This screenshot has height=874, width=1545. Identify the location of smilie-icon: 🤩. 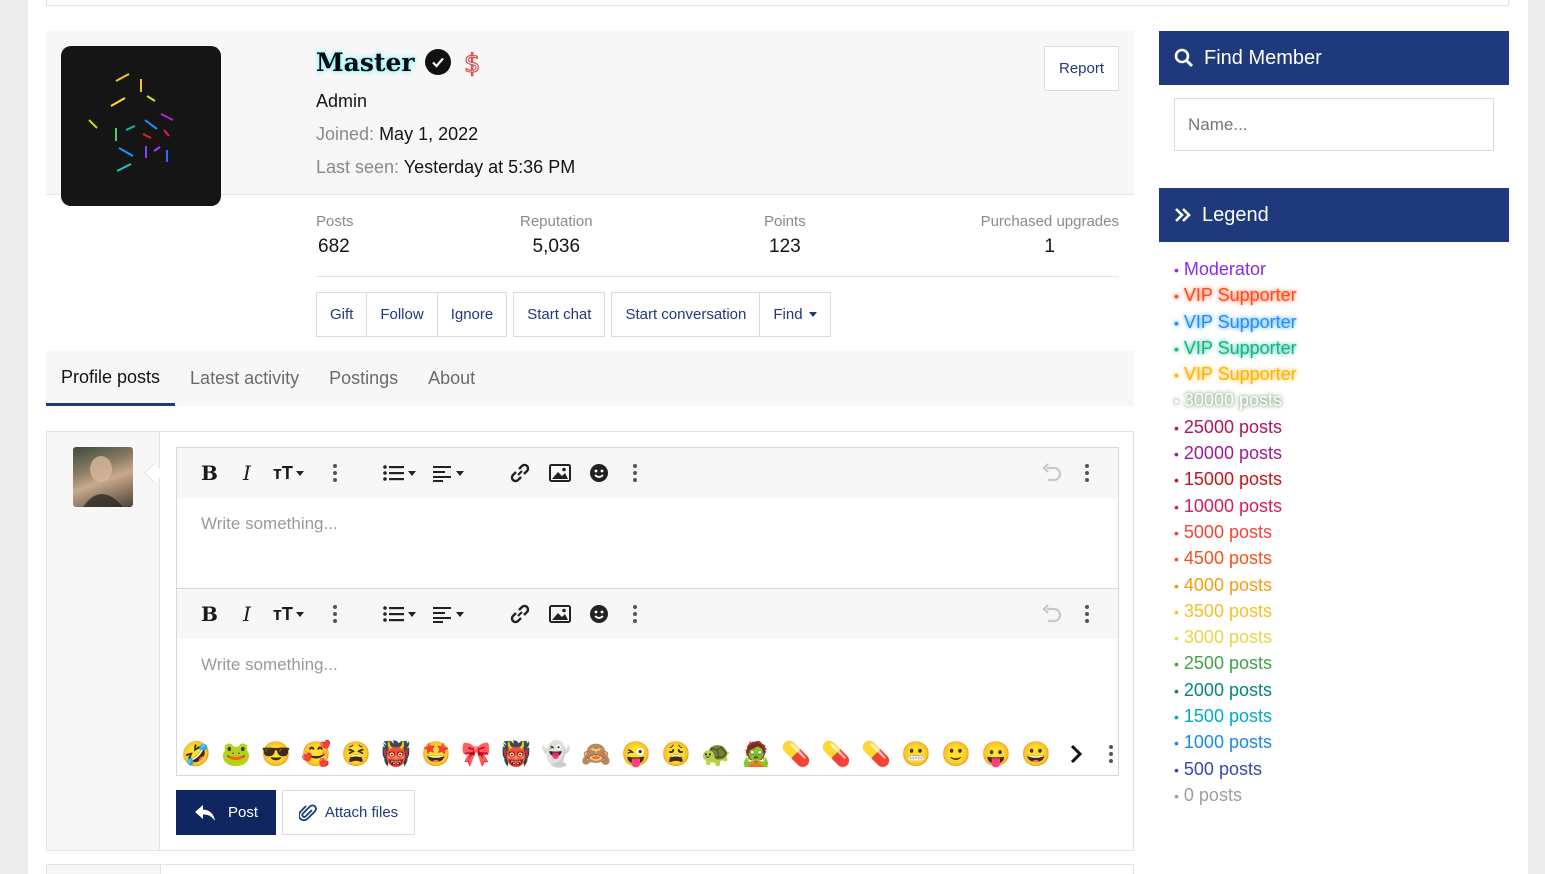
(436, 754).